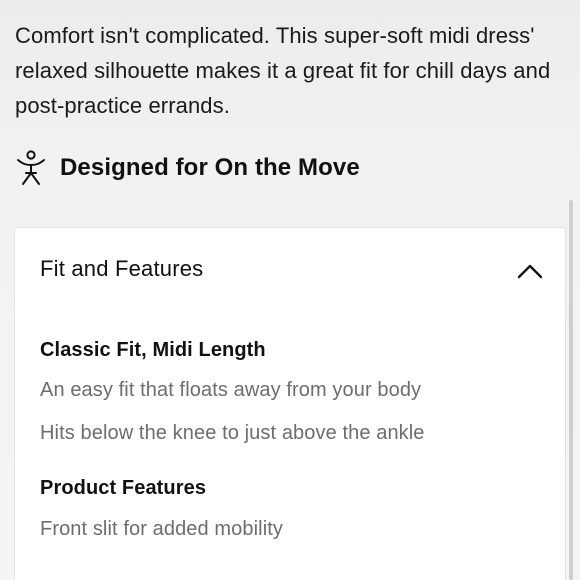 The width and height of the screenshot is (580, 580). Describe the element at coordinates (122, 268) in the screenshot. I see `fit-and-features-title: Fit and Features` at that location.